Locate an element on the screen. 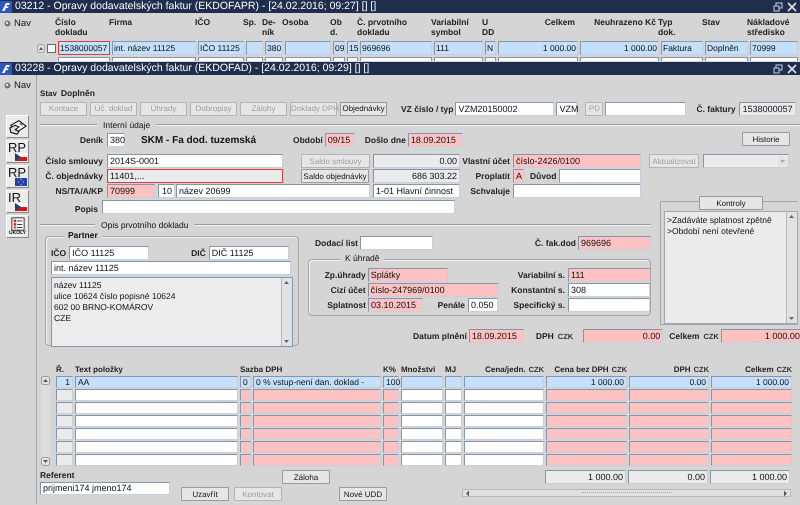 The height and width of the screenshot is (505, 800). pay-field: A is located at coordinates (518, 176).